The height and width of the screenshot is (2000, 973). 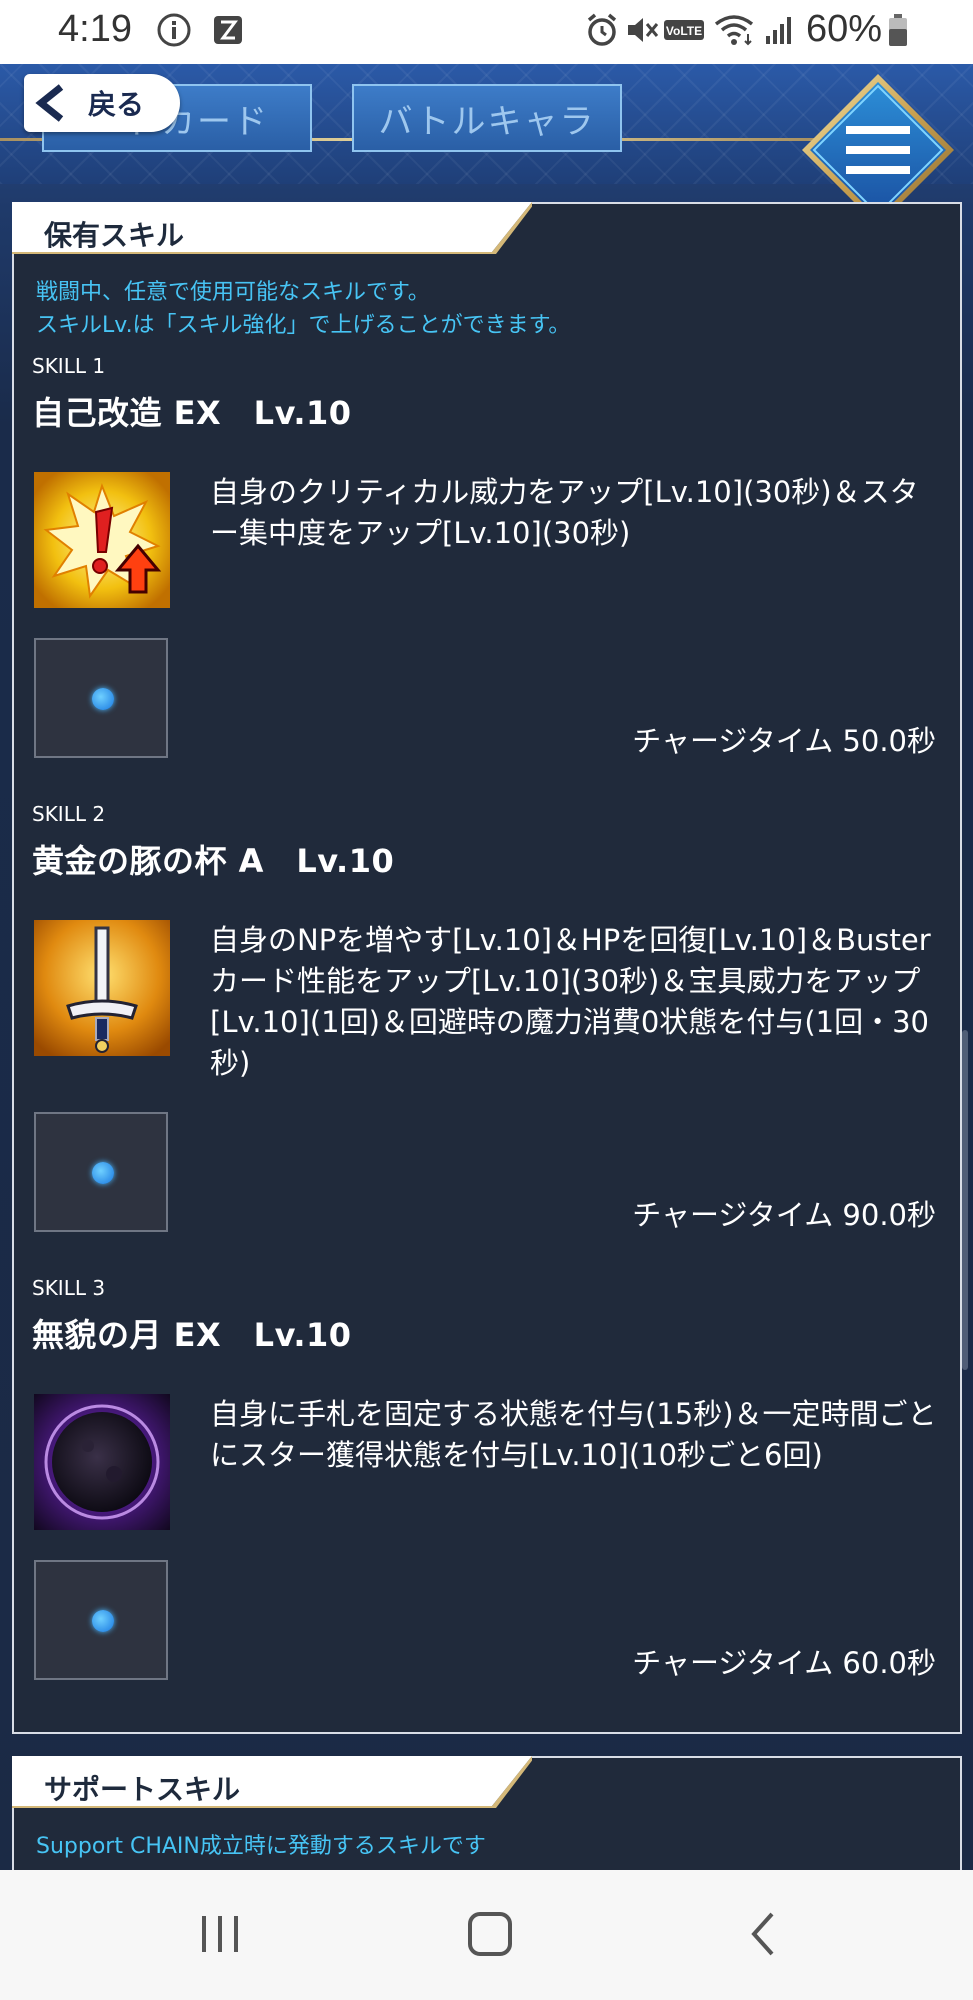 What do you see at coordinates (486, 32) in the screenshot?
I see `status-bar: 4:19 VoLTE 60%` at bounding box center [486, 32].